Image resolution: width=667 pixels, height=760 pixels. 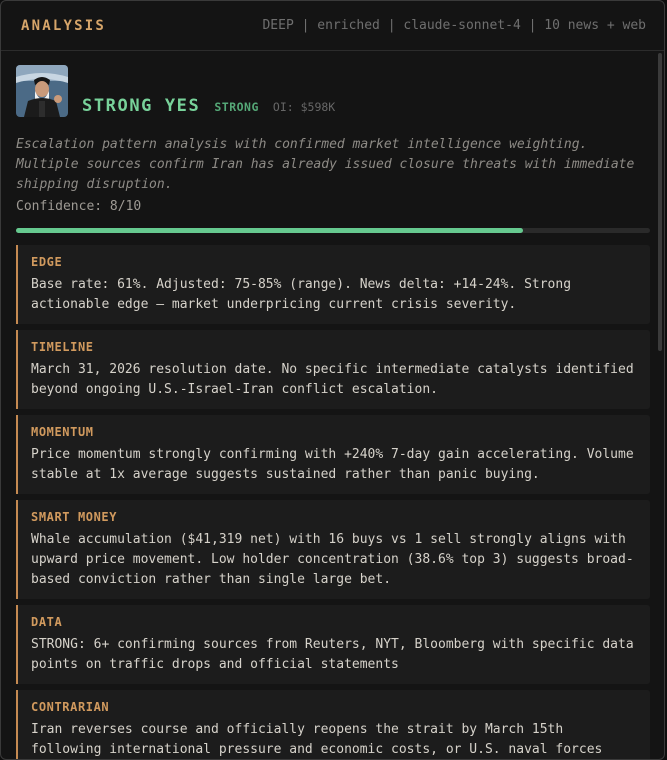 What do you see at coordinates (236, 107) in the screenshot?
I see `strength-badge: STRONG` at bounding box center [236, 107].